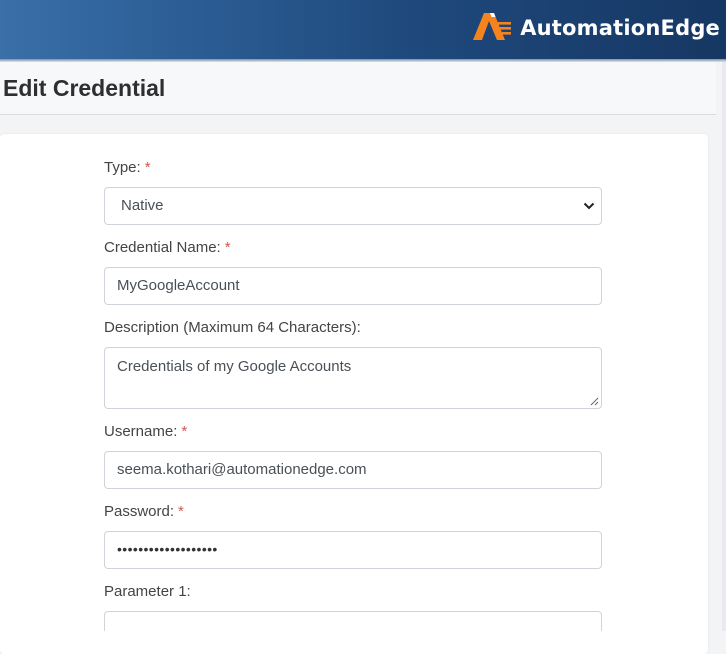 The height and width of the screenshot is (654, 726). Describe the element at coordinates (234, 366) in the screenshot. I see `description-value: Credentials of my Google Accounts` at that location.